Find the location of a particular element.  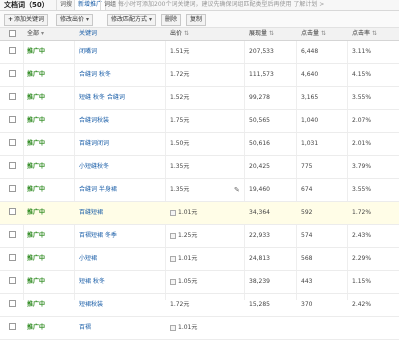

impressions-value: 50,616 is located at coordinates (259, 143).